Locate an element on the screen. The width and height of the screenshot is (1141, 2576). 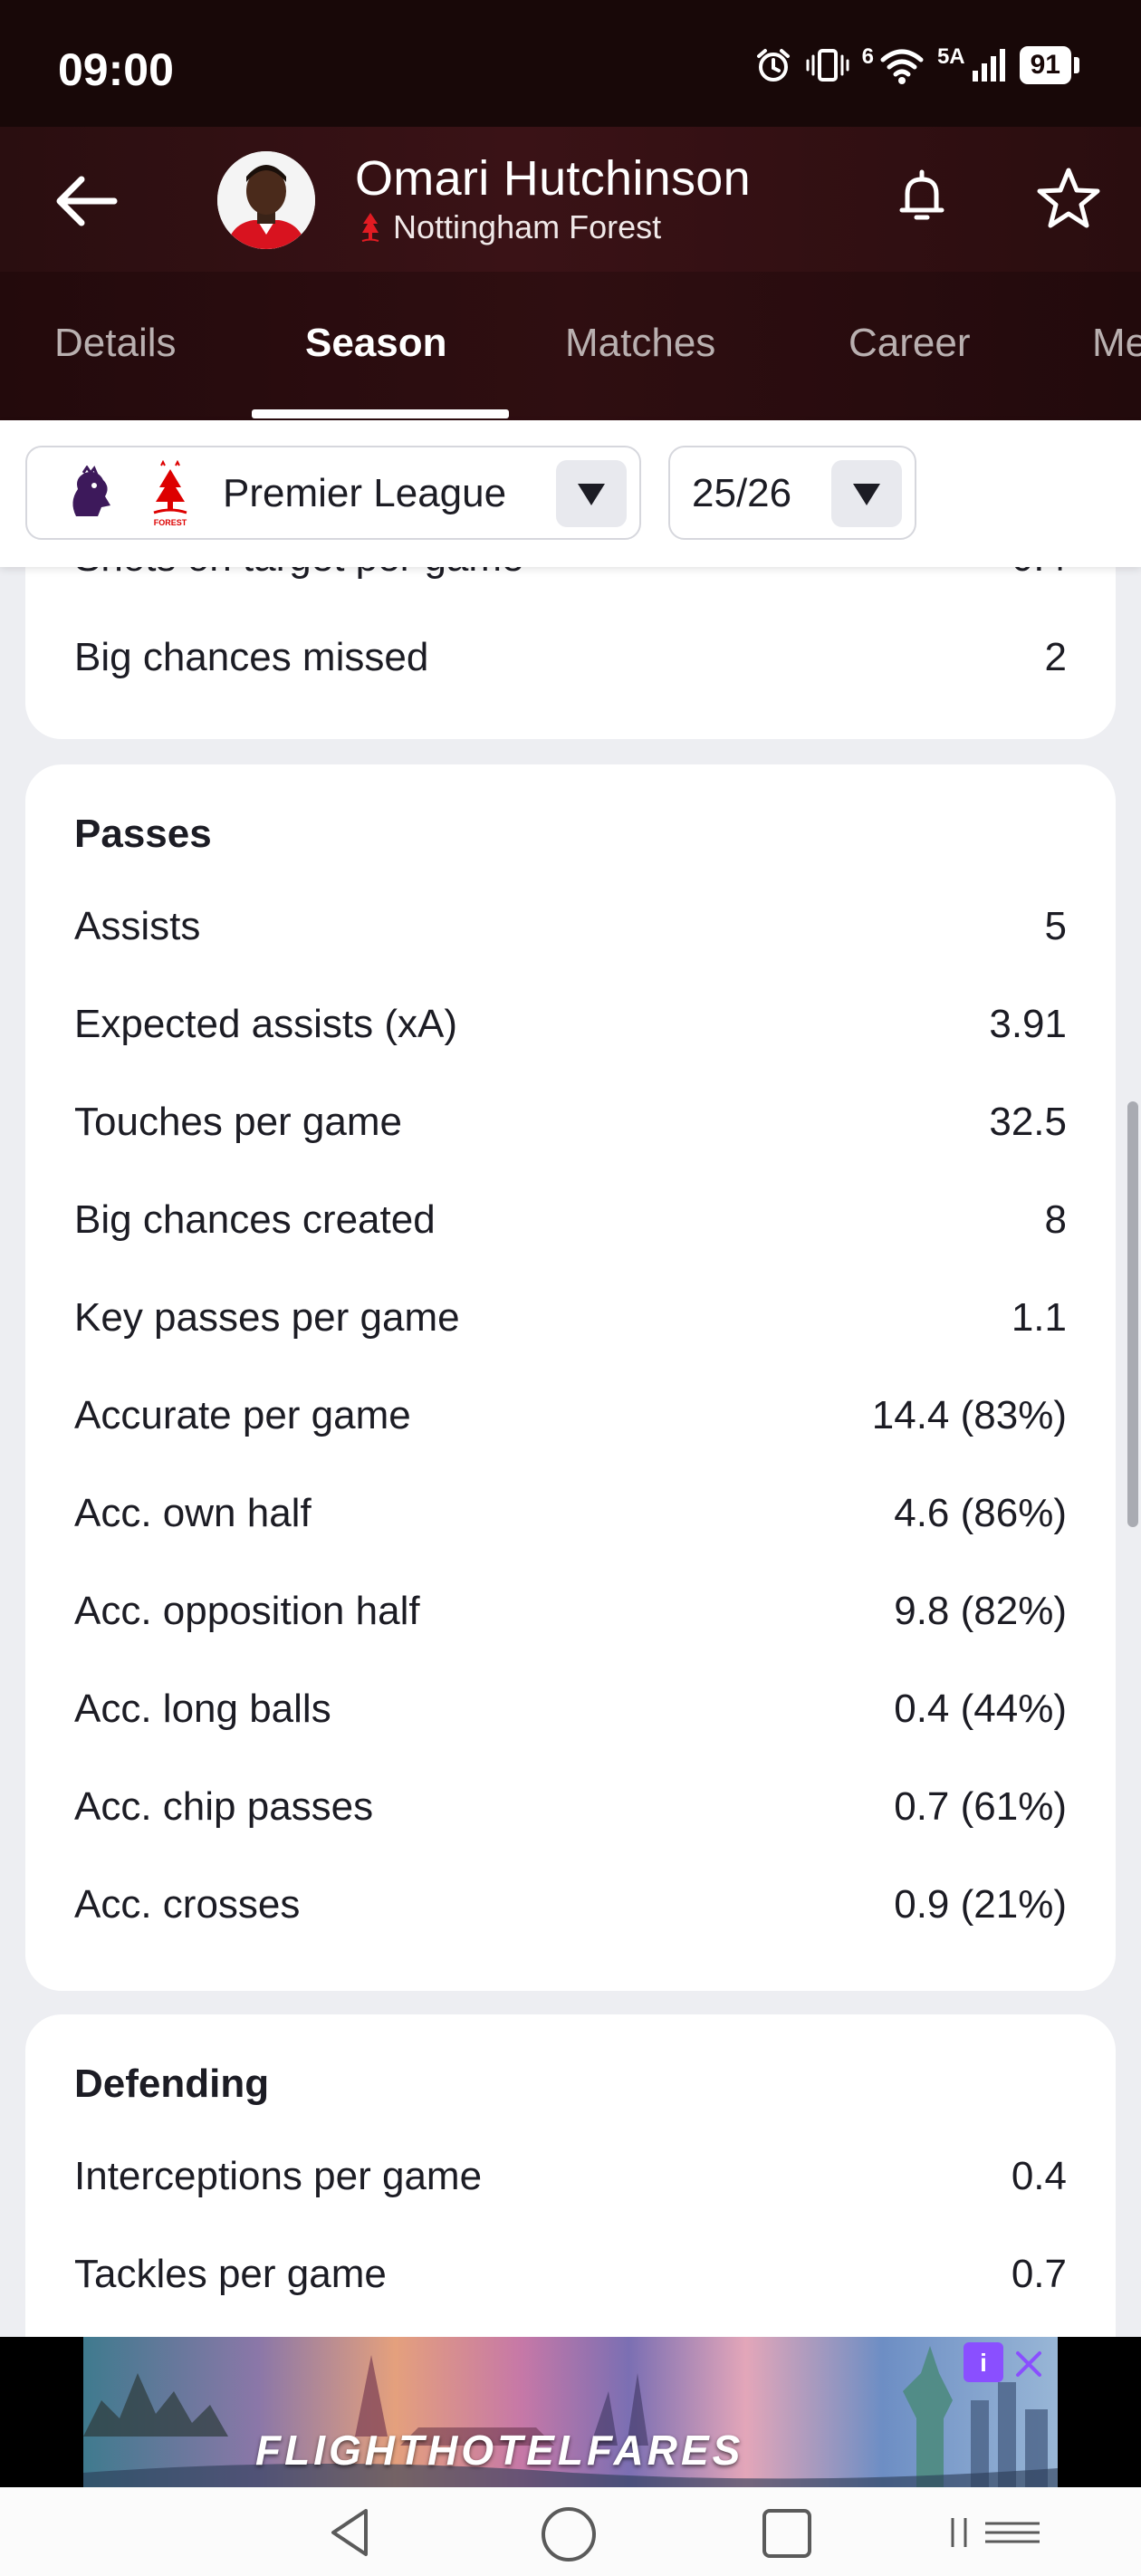
stat-row: Acc. long balls 0.4 (44%) is located at coordinates (570, 1709).